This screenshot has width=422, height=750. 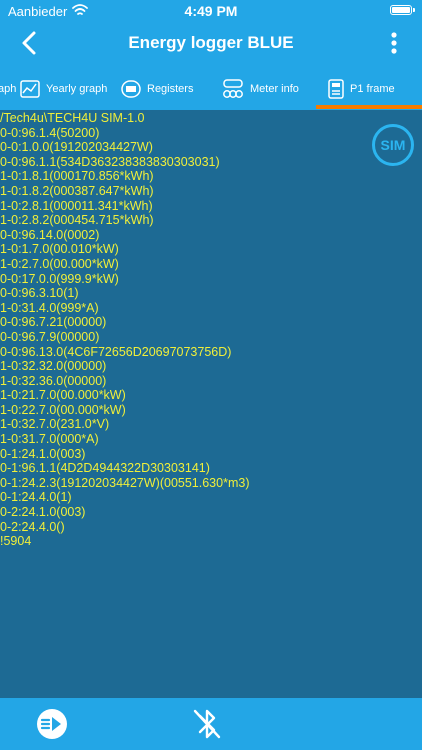 I want to click on meter-info-icon, so click(x=233, y=88).